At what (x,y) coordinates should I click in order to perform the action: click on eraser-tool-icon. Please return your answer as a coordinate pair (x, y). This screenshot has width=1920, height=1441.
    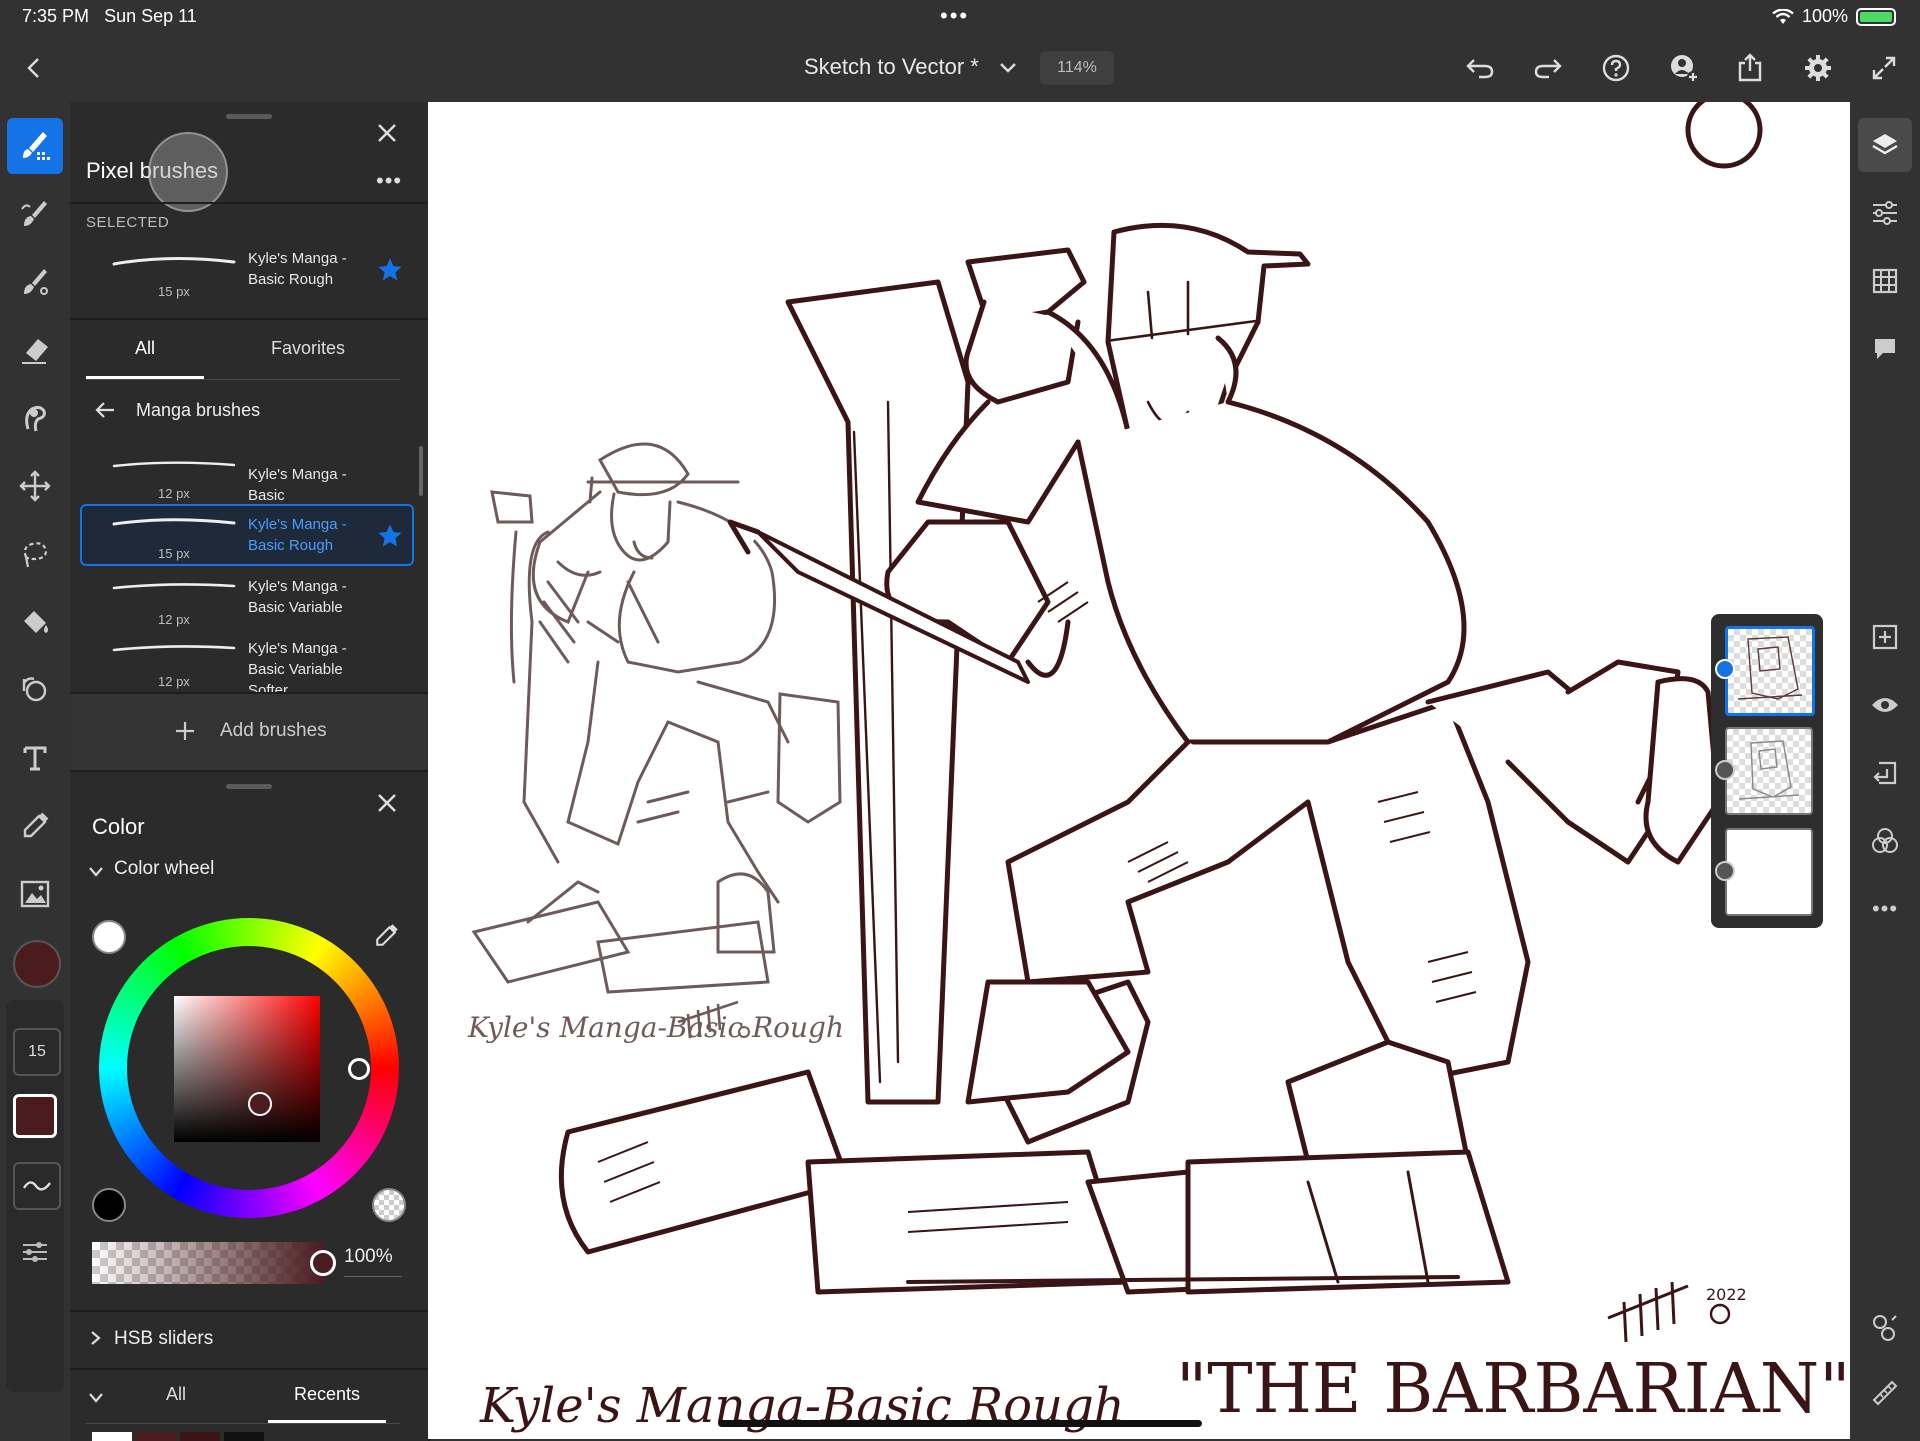
    Looking at the image, I should click on (35, 350).